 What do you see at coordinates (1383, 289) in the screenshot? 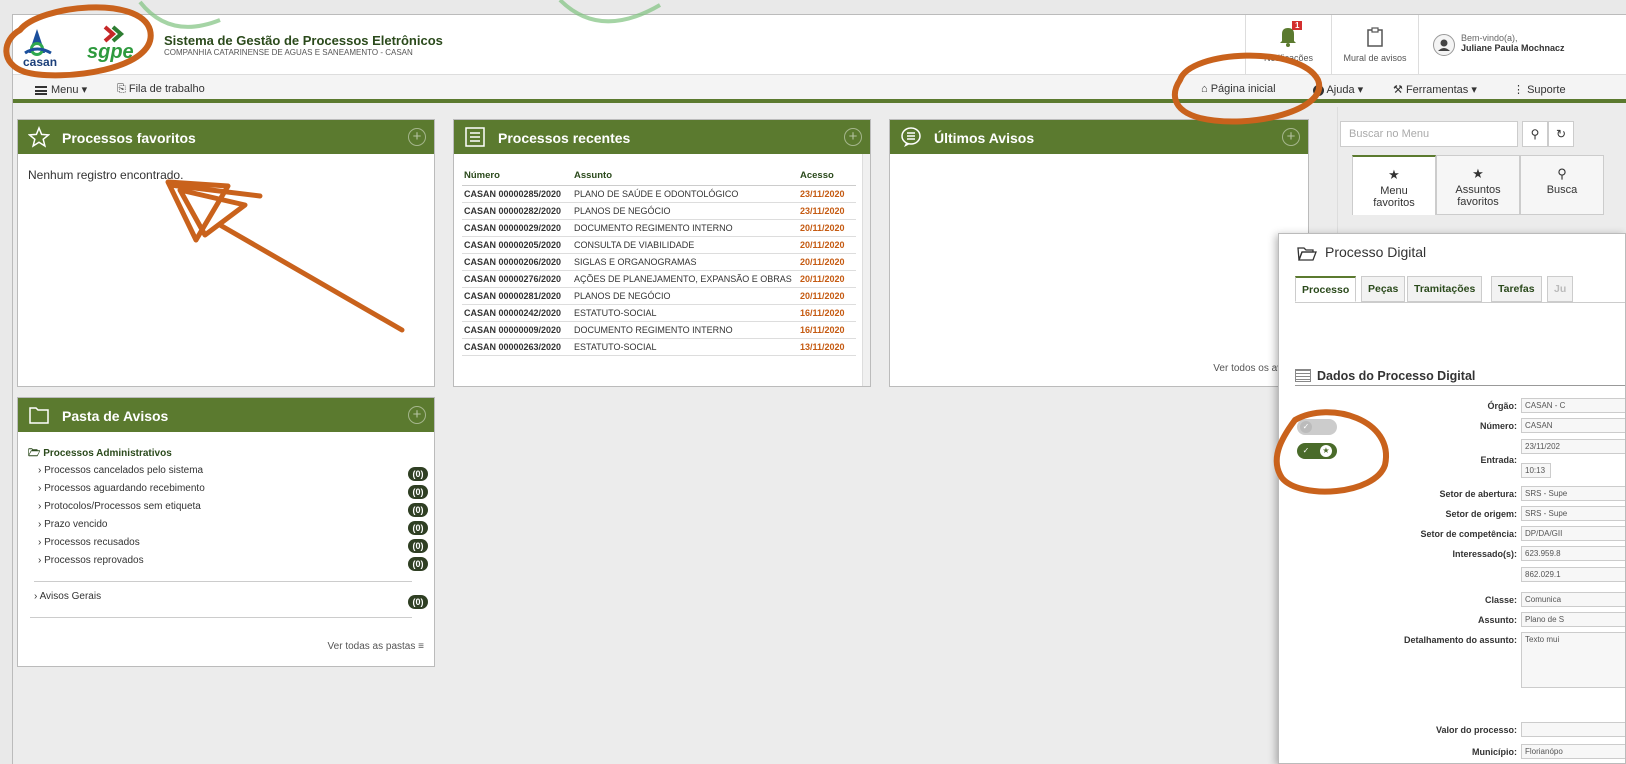
I see `tab-pecas: Peças` at bounding box center [1383, 289].